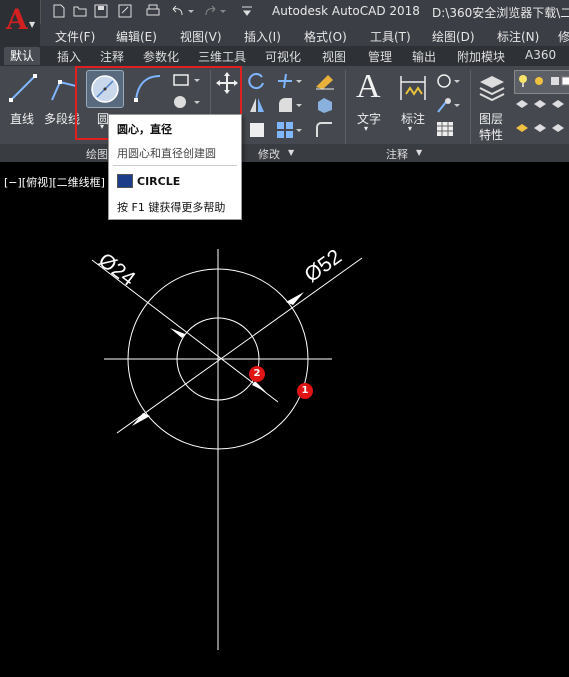 Image resolution: width=569 pixels, height=677 pixels. What do you see at coordinates (257, 83) in the screenshot?
I see `rotate-tool-icon` at bounding box center [257, 83].